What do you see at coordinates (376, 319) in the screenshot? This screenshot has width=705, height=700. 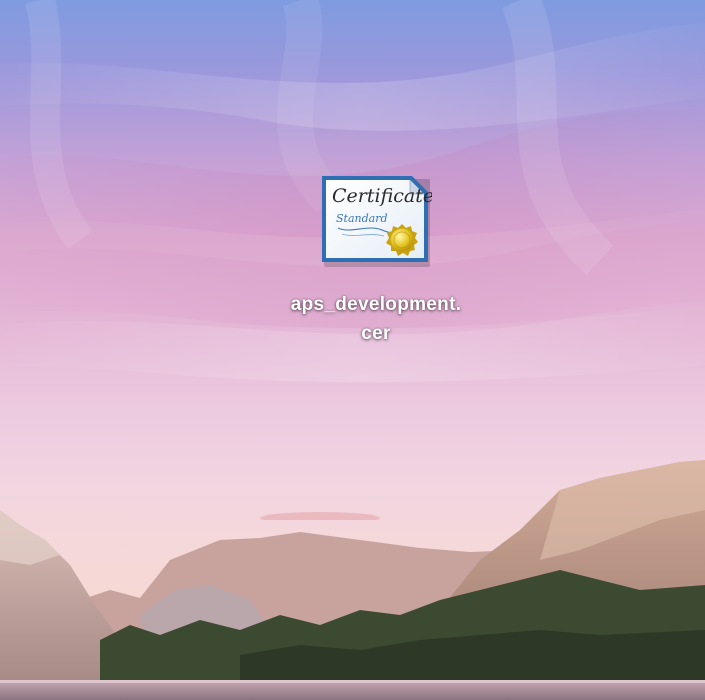 I see `file-name-label: aps_development. cer` at bounding box center [376, 319].